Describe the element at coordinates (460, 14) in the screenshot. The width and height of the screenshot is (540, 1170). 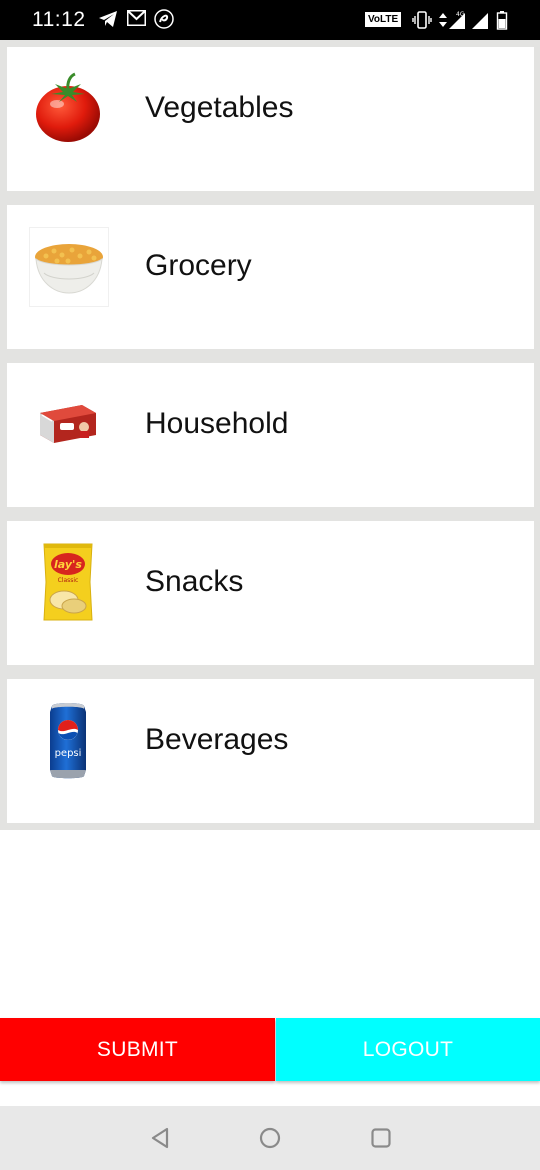
I see `svg-text: 4G` at that location.